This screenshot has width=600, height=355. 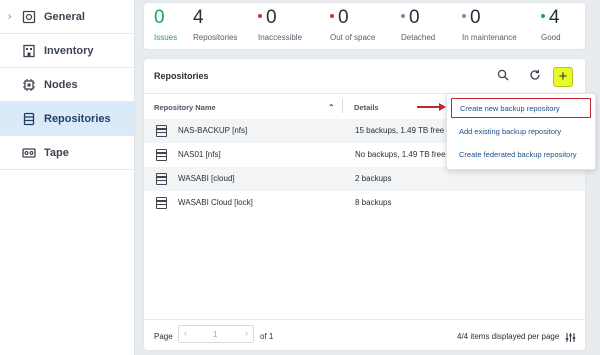 I want to click on stat-detached: 0 Detached, so click(x=418, y=24).